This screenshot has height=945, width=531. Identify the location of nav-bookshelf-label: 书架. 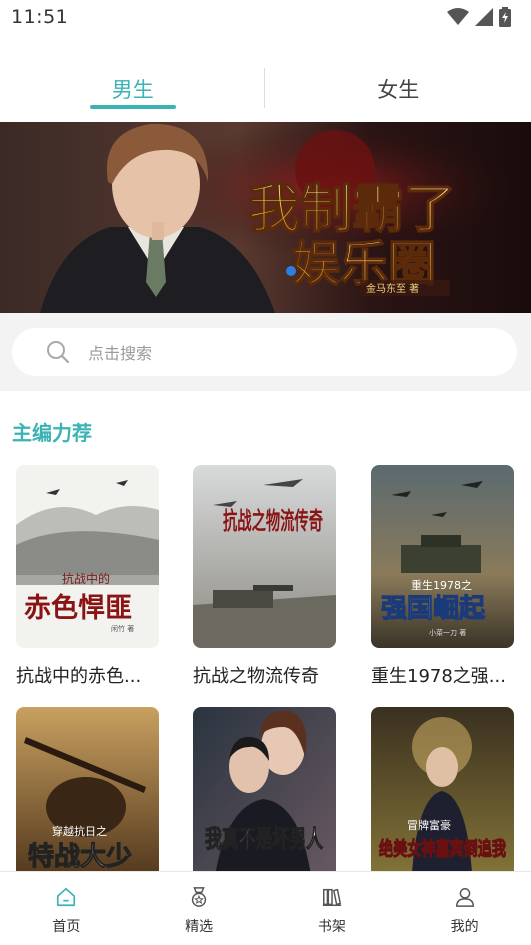
(331, 927).